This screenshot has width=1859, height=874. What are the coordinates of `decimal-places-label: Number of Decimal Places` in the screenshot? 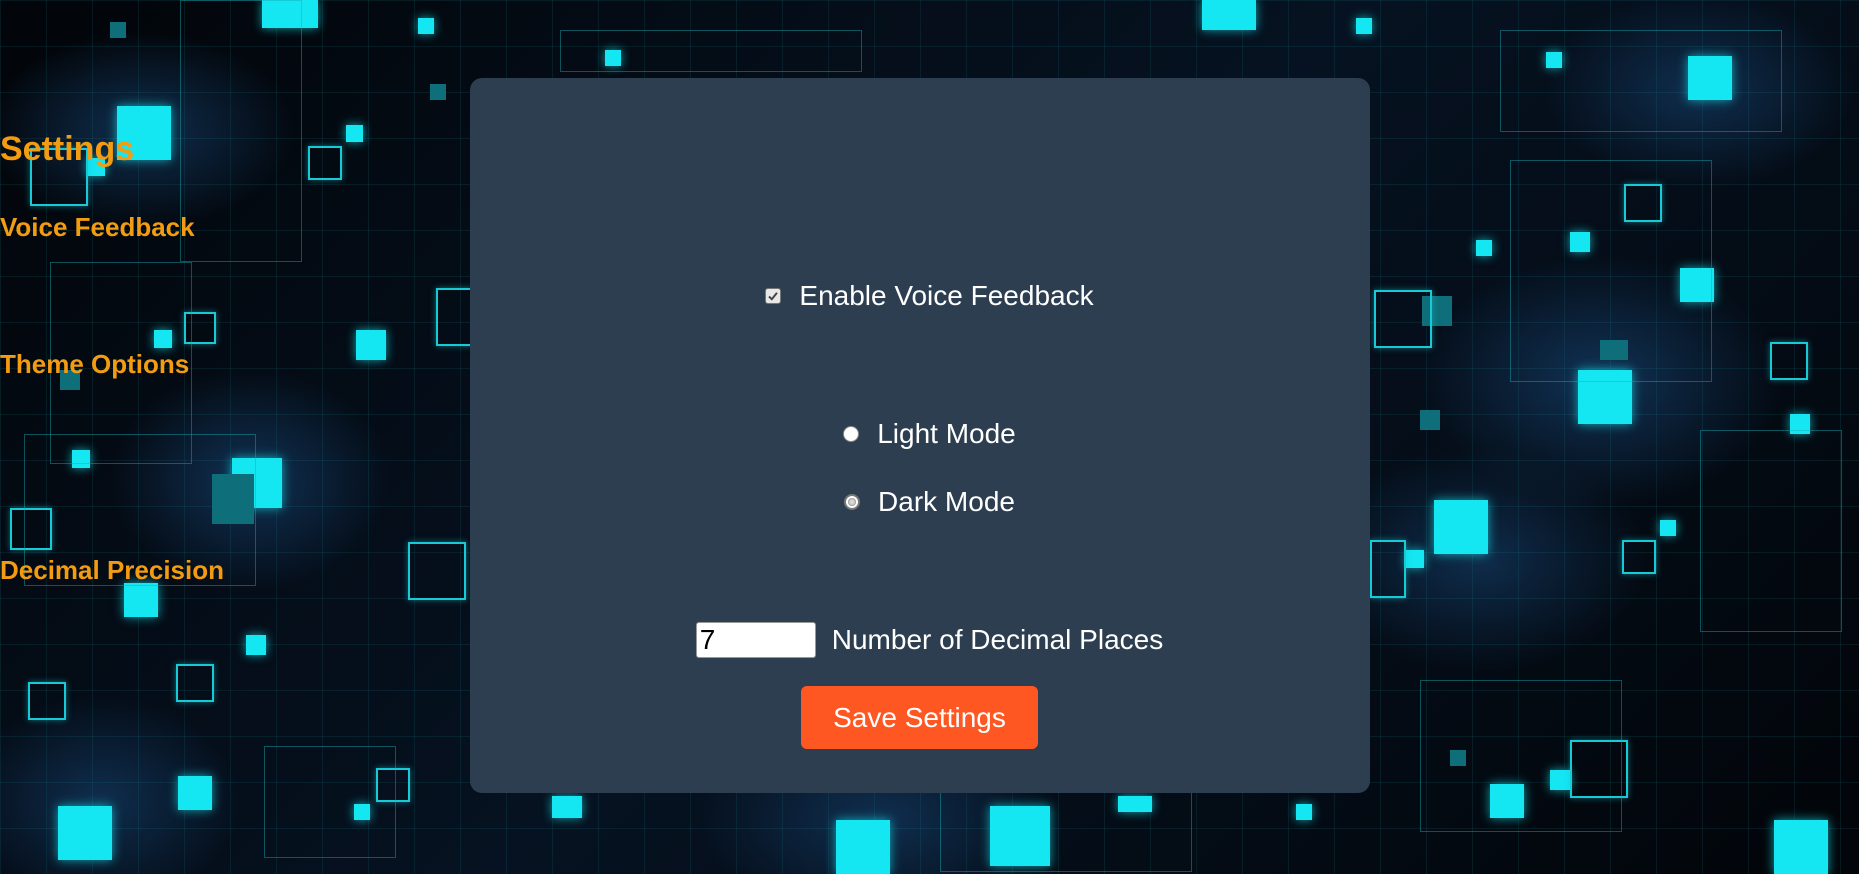 It's located at (997, 639).